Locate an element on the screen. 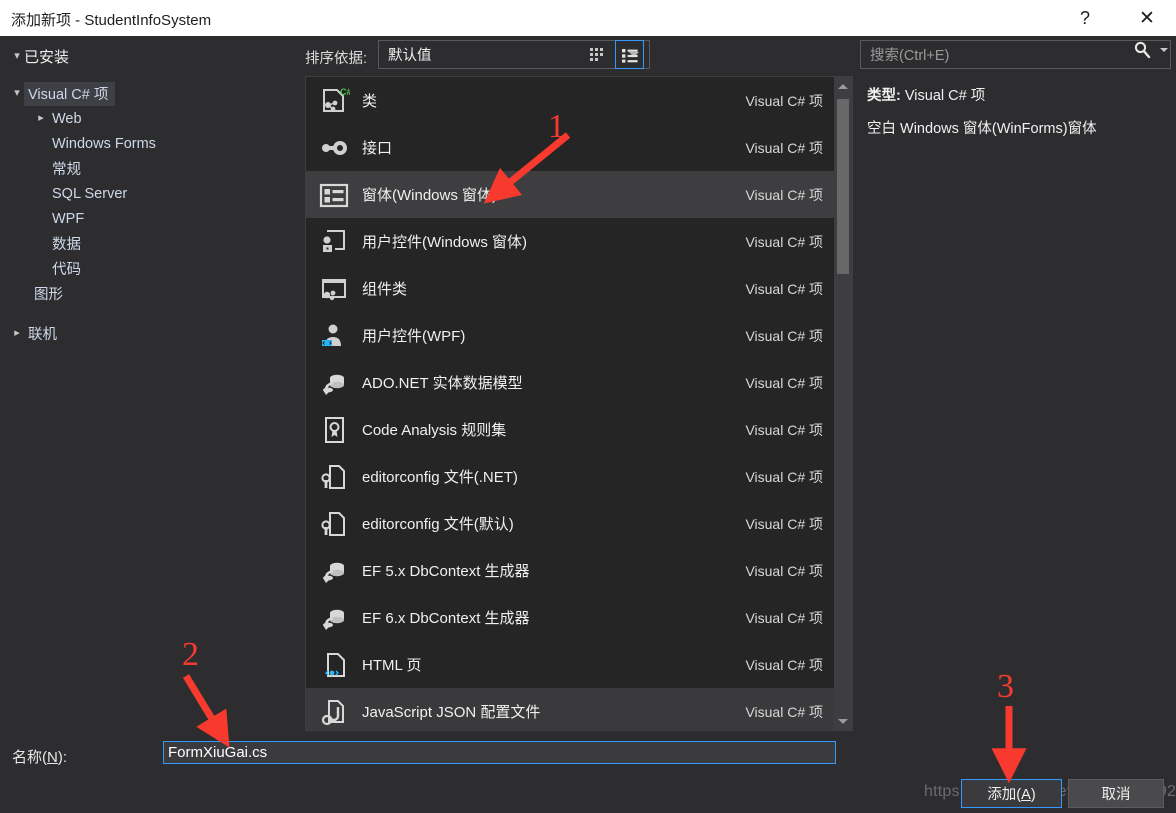  list-item-name: EF 6.x DbContext 生成器 is located at coordinates (446, 618).